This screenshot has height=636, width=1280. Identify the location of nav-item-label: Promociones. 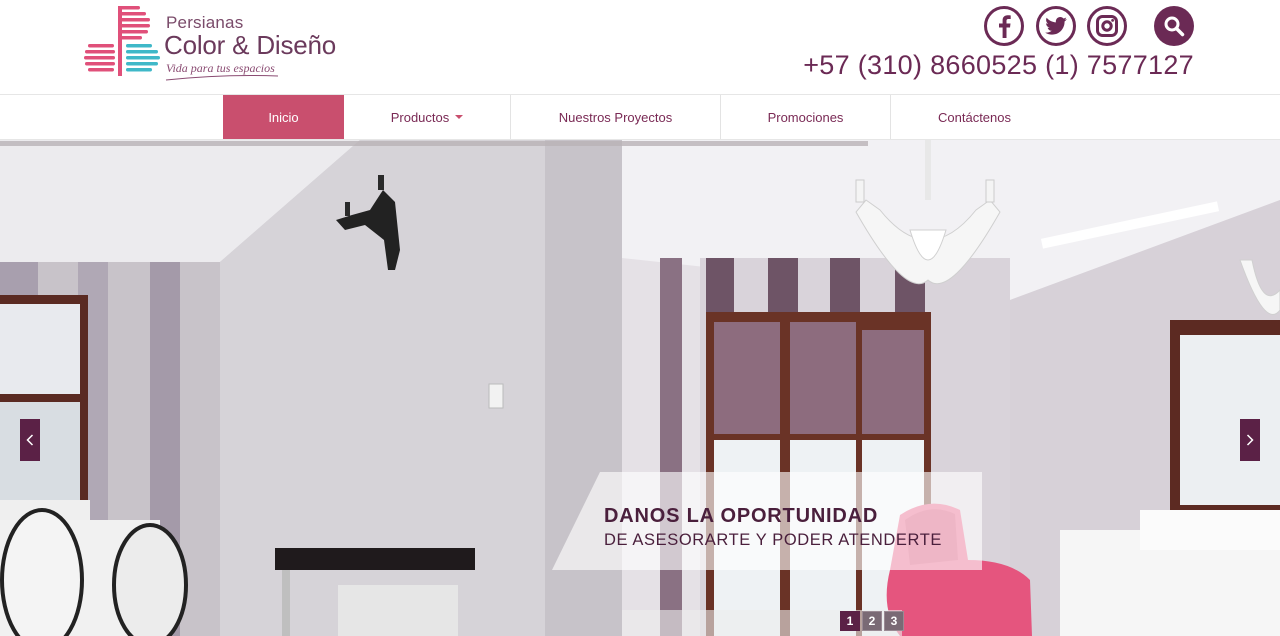
(805, 117).